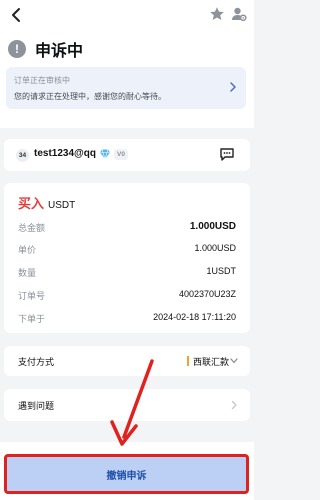 The height and width of the screenshot is (500, 320). What do you see at coordinates (105, 154) in the screenshot?
I see `diamond-icon` at bounding box center [105, 154].